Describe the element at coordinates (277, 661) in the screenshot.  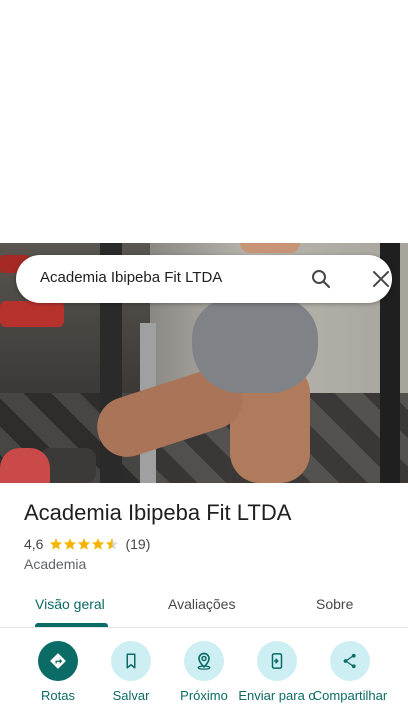
I see `send-to-phone-icon` at that location.